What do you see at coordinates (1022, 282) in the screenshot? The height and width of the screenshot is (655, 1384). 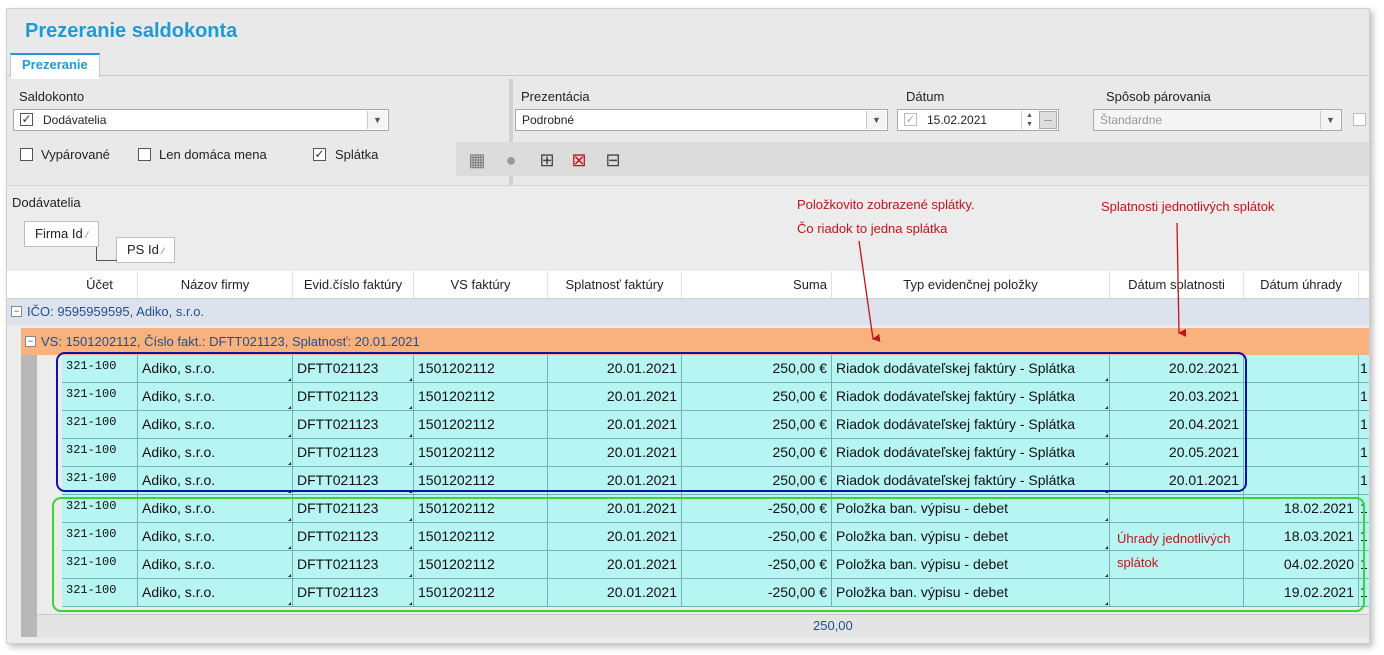 I see `annotation-arrows` at bounding box center [1022, 282].